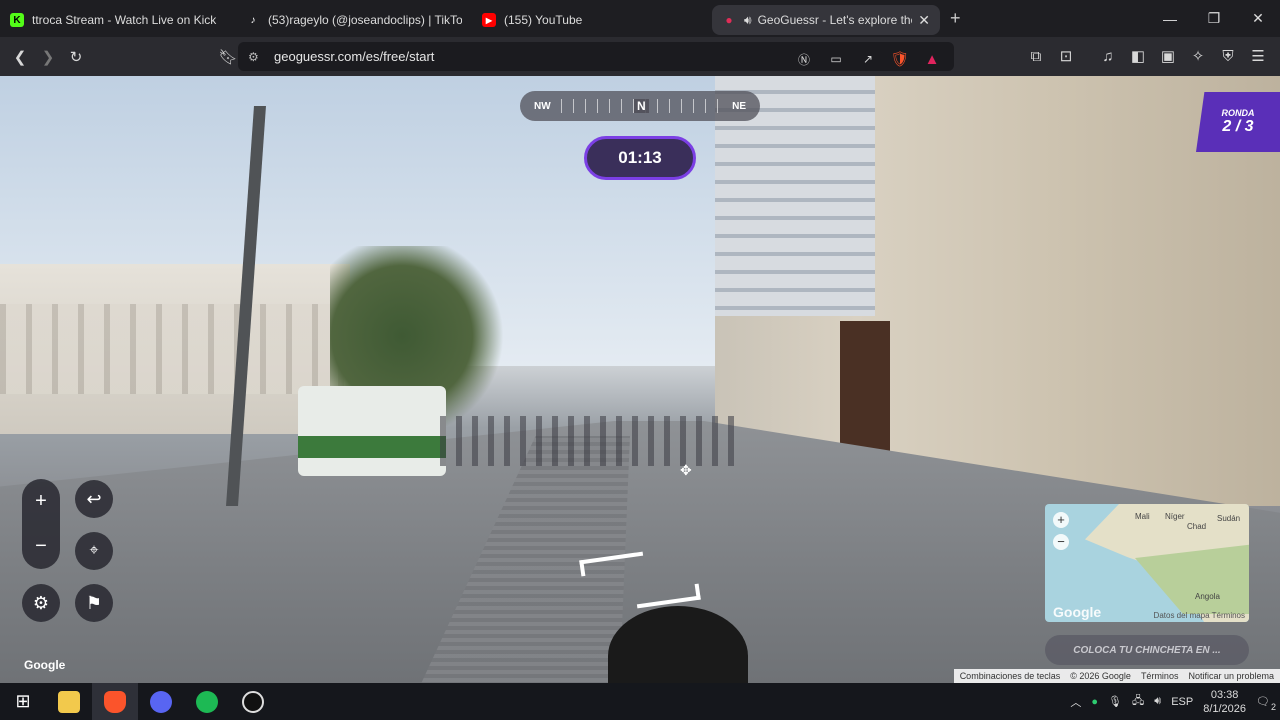  Describe the element at coordinates (1160, 676) in the screenshot. I see `terms-link: Términos` at that location.